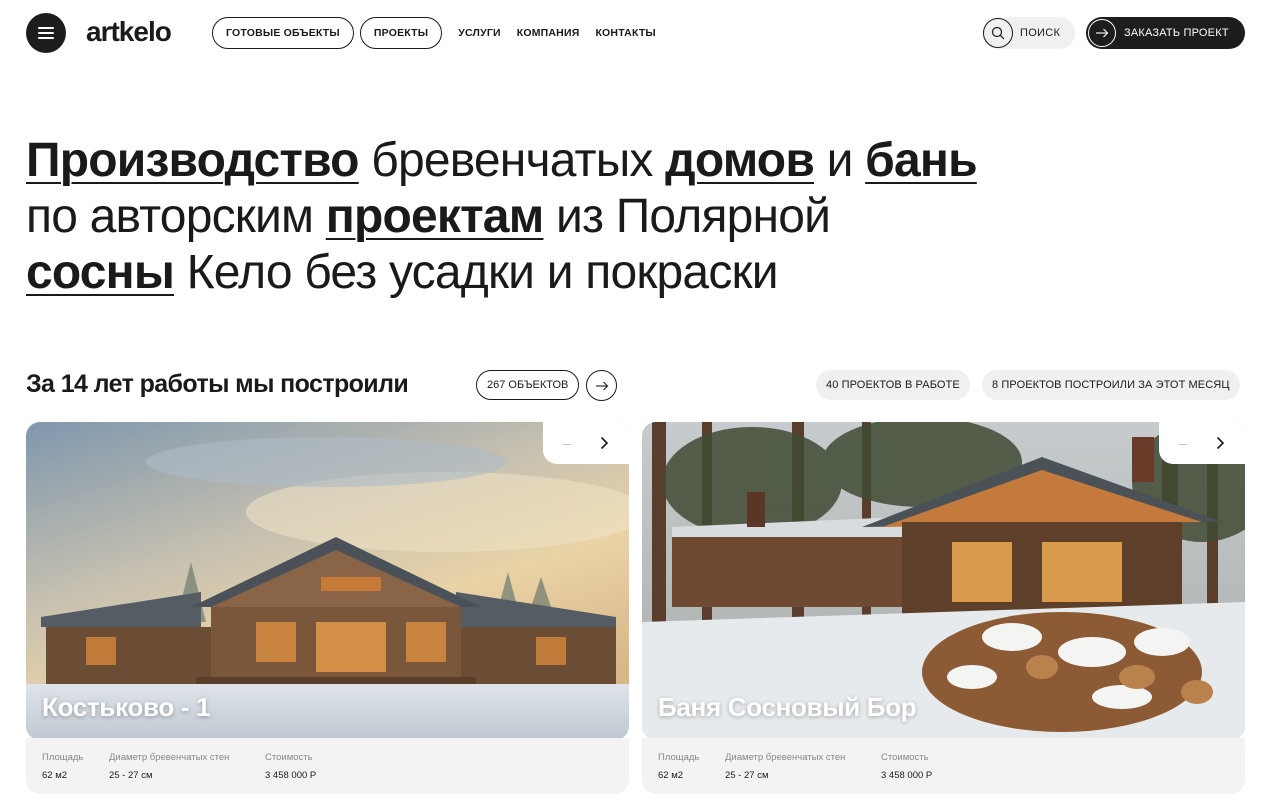 This screenshot has height=808, width=1272. I want to click on projects-this-month-badge: 8 ПРОЕКТОВ ПОСТРОИЛИ ЗА ЭТОТ МЕСЯЦ, so click(1111, 385).